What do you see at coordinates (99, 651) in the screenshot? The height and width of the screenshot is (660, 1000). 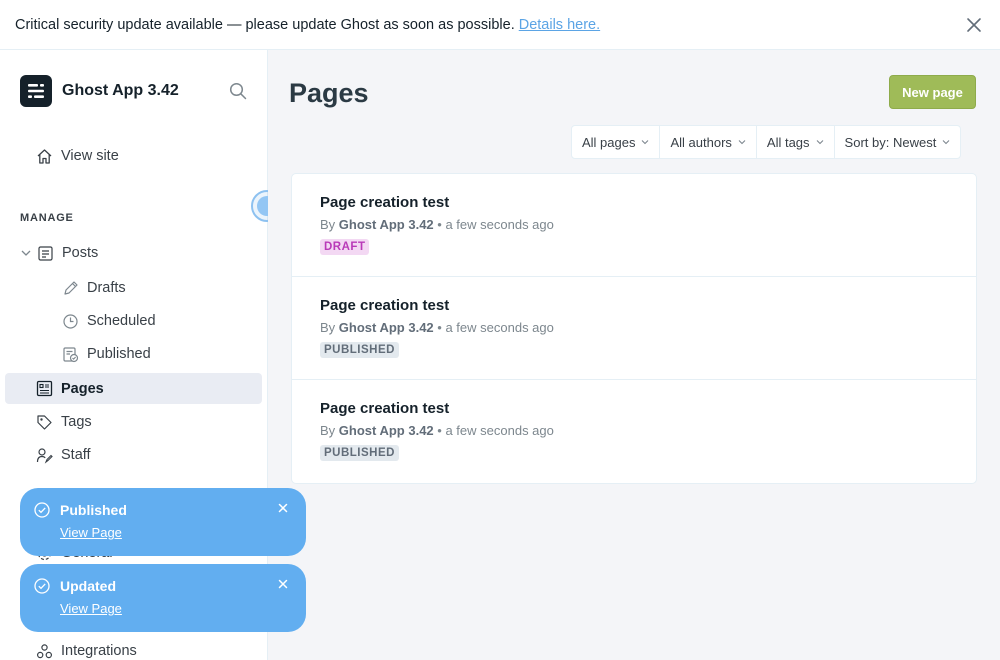 I see `sidebar-item-label: Integrations` at bounding box center [99, 651].